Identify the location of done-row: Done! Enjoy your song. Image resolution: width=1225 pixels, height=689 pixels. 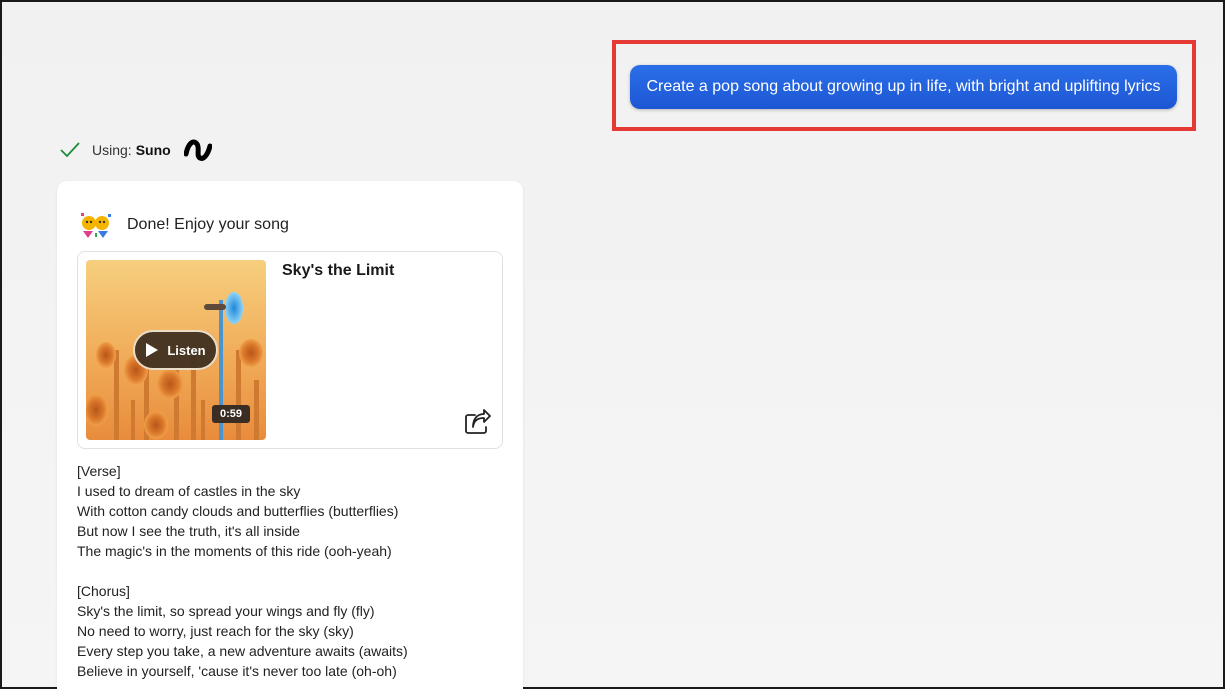
(184, 225).